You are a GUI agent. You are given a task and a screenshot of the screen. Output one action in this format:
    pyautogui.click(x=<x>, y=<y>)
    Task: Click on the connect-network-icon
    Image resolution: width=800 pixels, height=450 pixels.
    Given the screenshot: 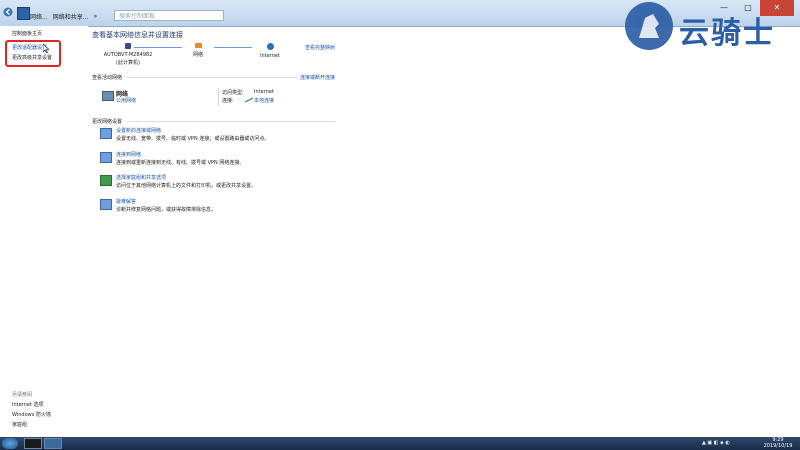 What is the action you would take?
    pyautogui.click(x=106, y=157)
    